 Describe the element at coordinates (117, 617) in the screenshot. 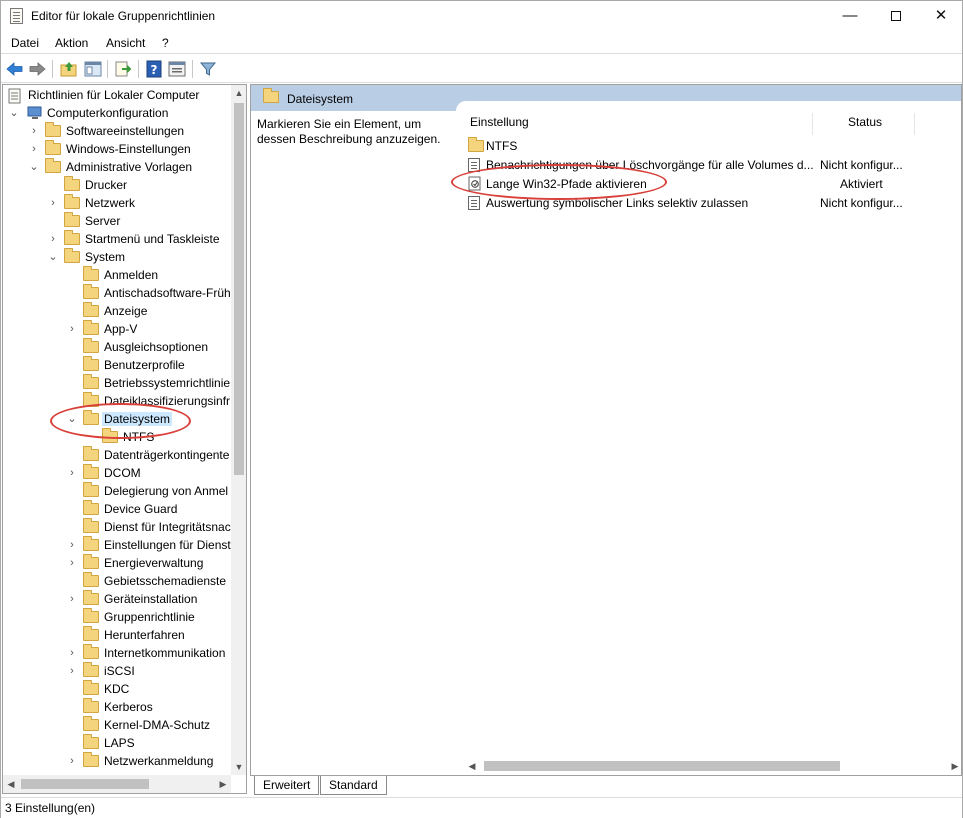

I see `tree-item-group-policy: Gruppenrichtlinie` at that location.